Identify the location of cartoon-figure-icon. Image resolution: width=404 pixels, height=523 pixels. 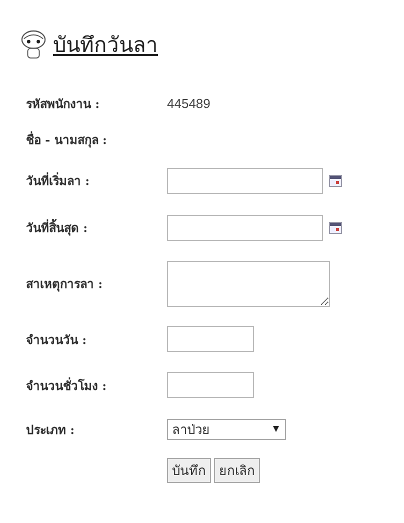
(33, 44).